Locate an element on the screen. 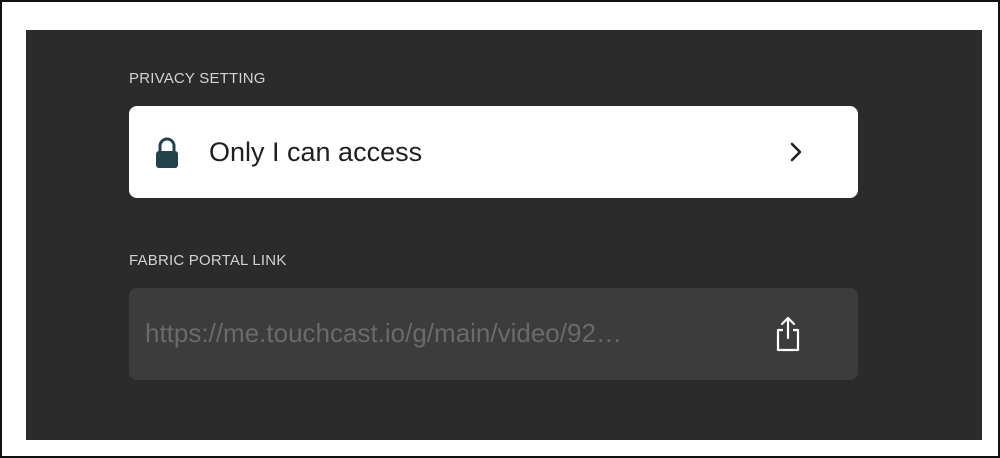 The image size is (1000, 458). fabric-portal-link-label: FABRIC PORTAL LINK is located at coordinates (208, 260).